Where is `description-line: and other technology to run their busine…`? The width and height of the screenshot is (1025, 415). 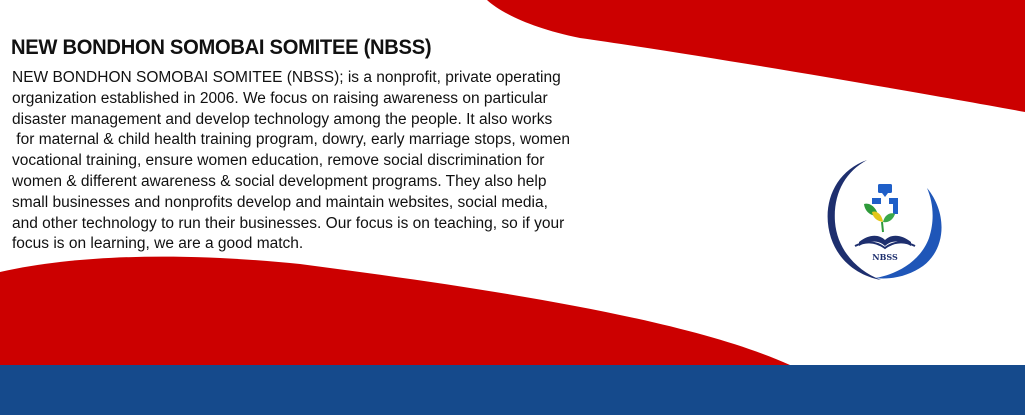
description-line: and other technology to run their busine… is located at coordinates (288, 223).